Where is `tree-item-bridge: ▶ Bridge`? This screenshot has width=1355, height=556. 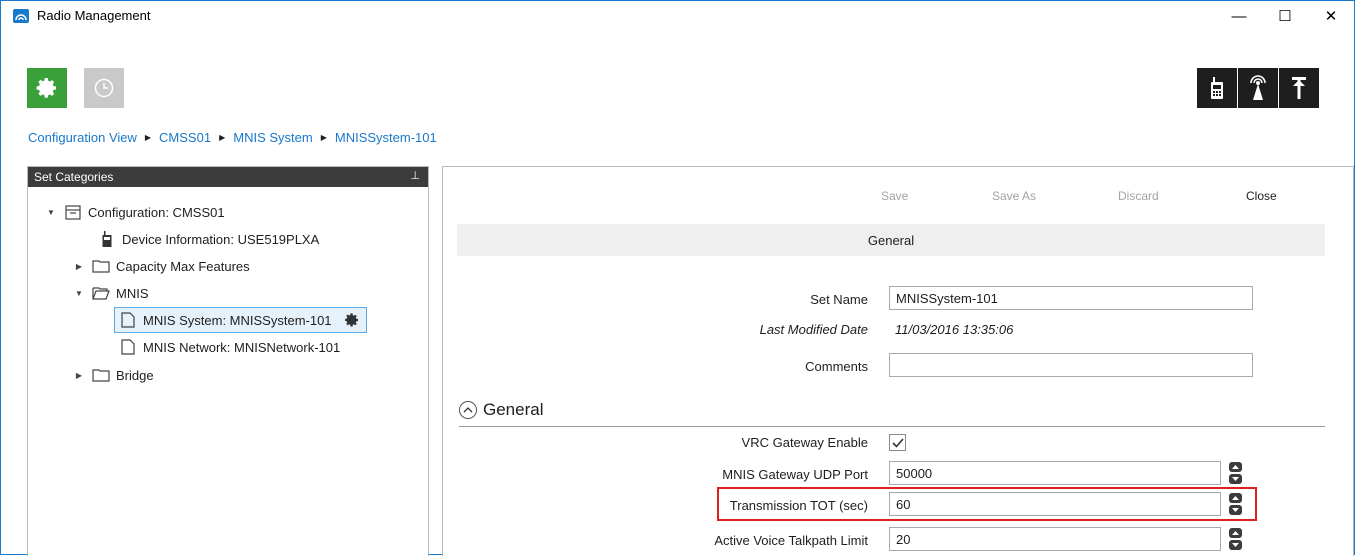 tree-item-bridge: ▶ Bridge is located at coordinates (113, 375).